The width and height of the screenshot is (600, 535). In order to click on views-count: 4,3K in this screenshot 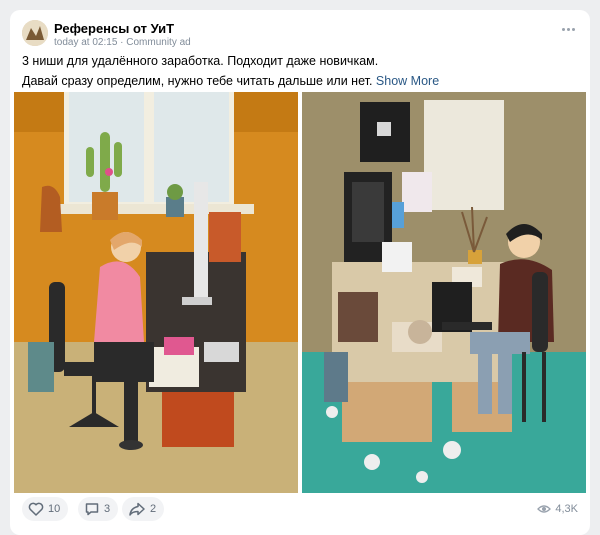, I will do `click(566, 509)`.